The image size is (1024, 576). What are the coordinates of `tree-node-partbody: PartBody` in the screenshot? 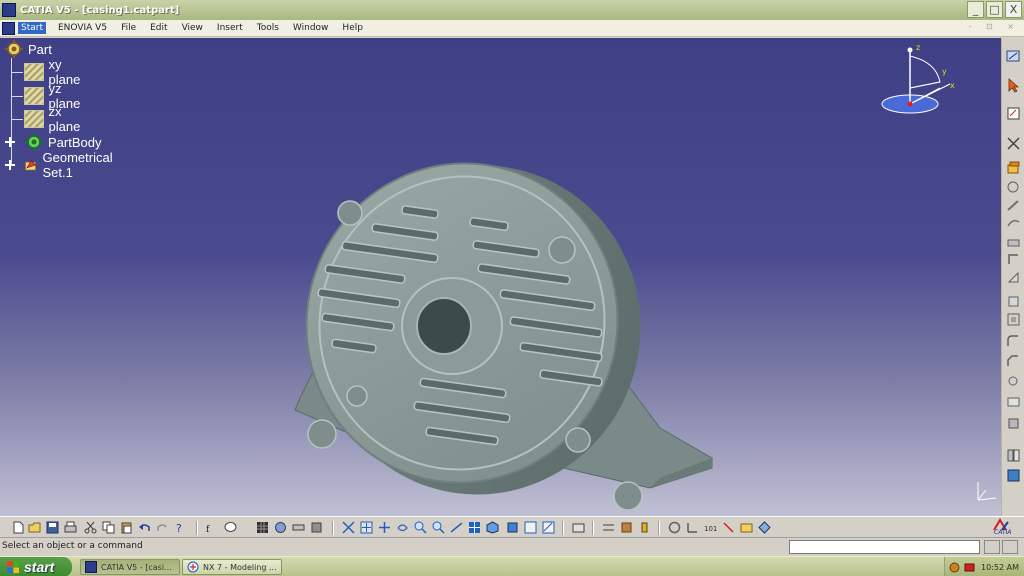 It's located at (62, 142).